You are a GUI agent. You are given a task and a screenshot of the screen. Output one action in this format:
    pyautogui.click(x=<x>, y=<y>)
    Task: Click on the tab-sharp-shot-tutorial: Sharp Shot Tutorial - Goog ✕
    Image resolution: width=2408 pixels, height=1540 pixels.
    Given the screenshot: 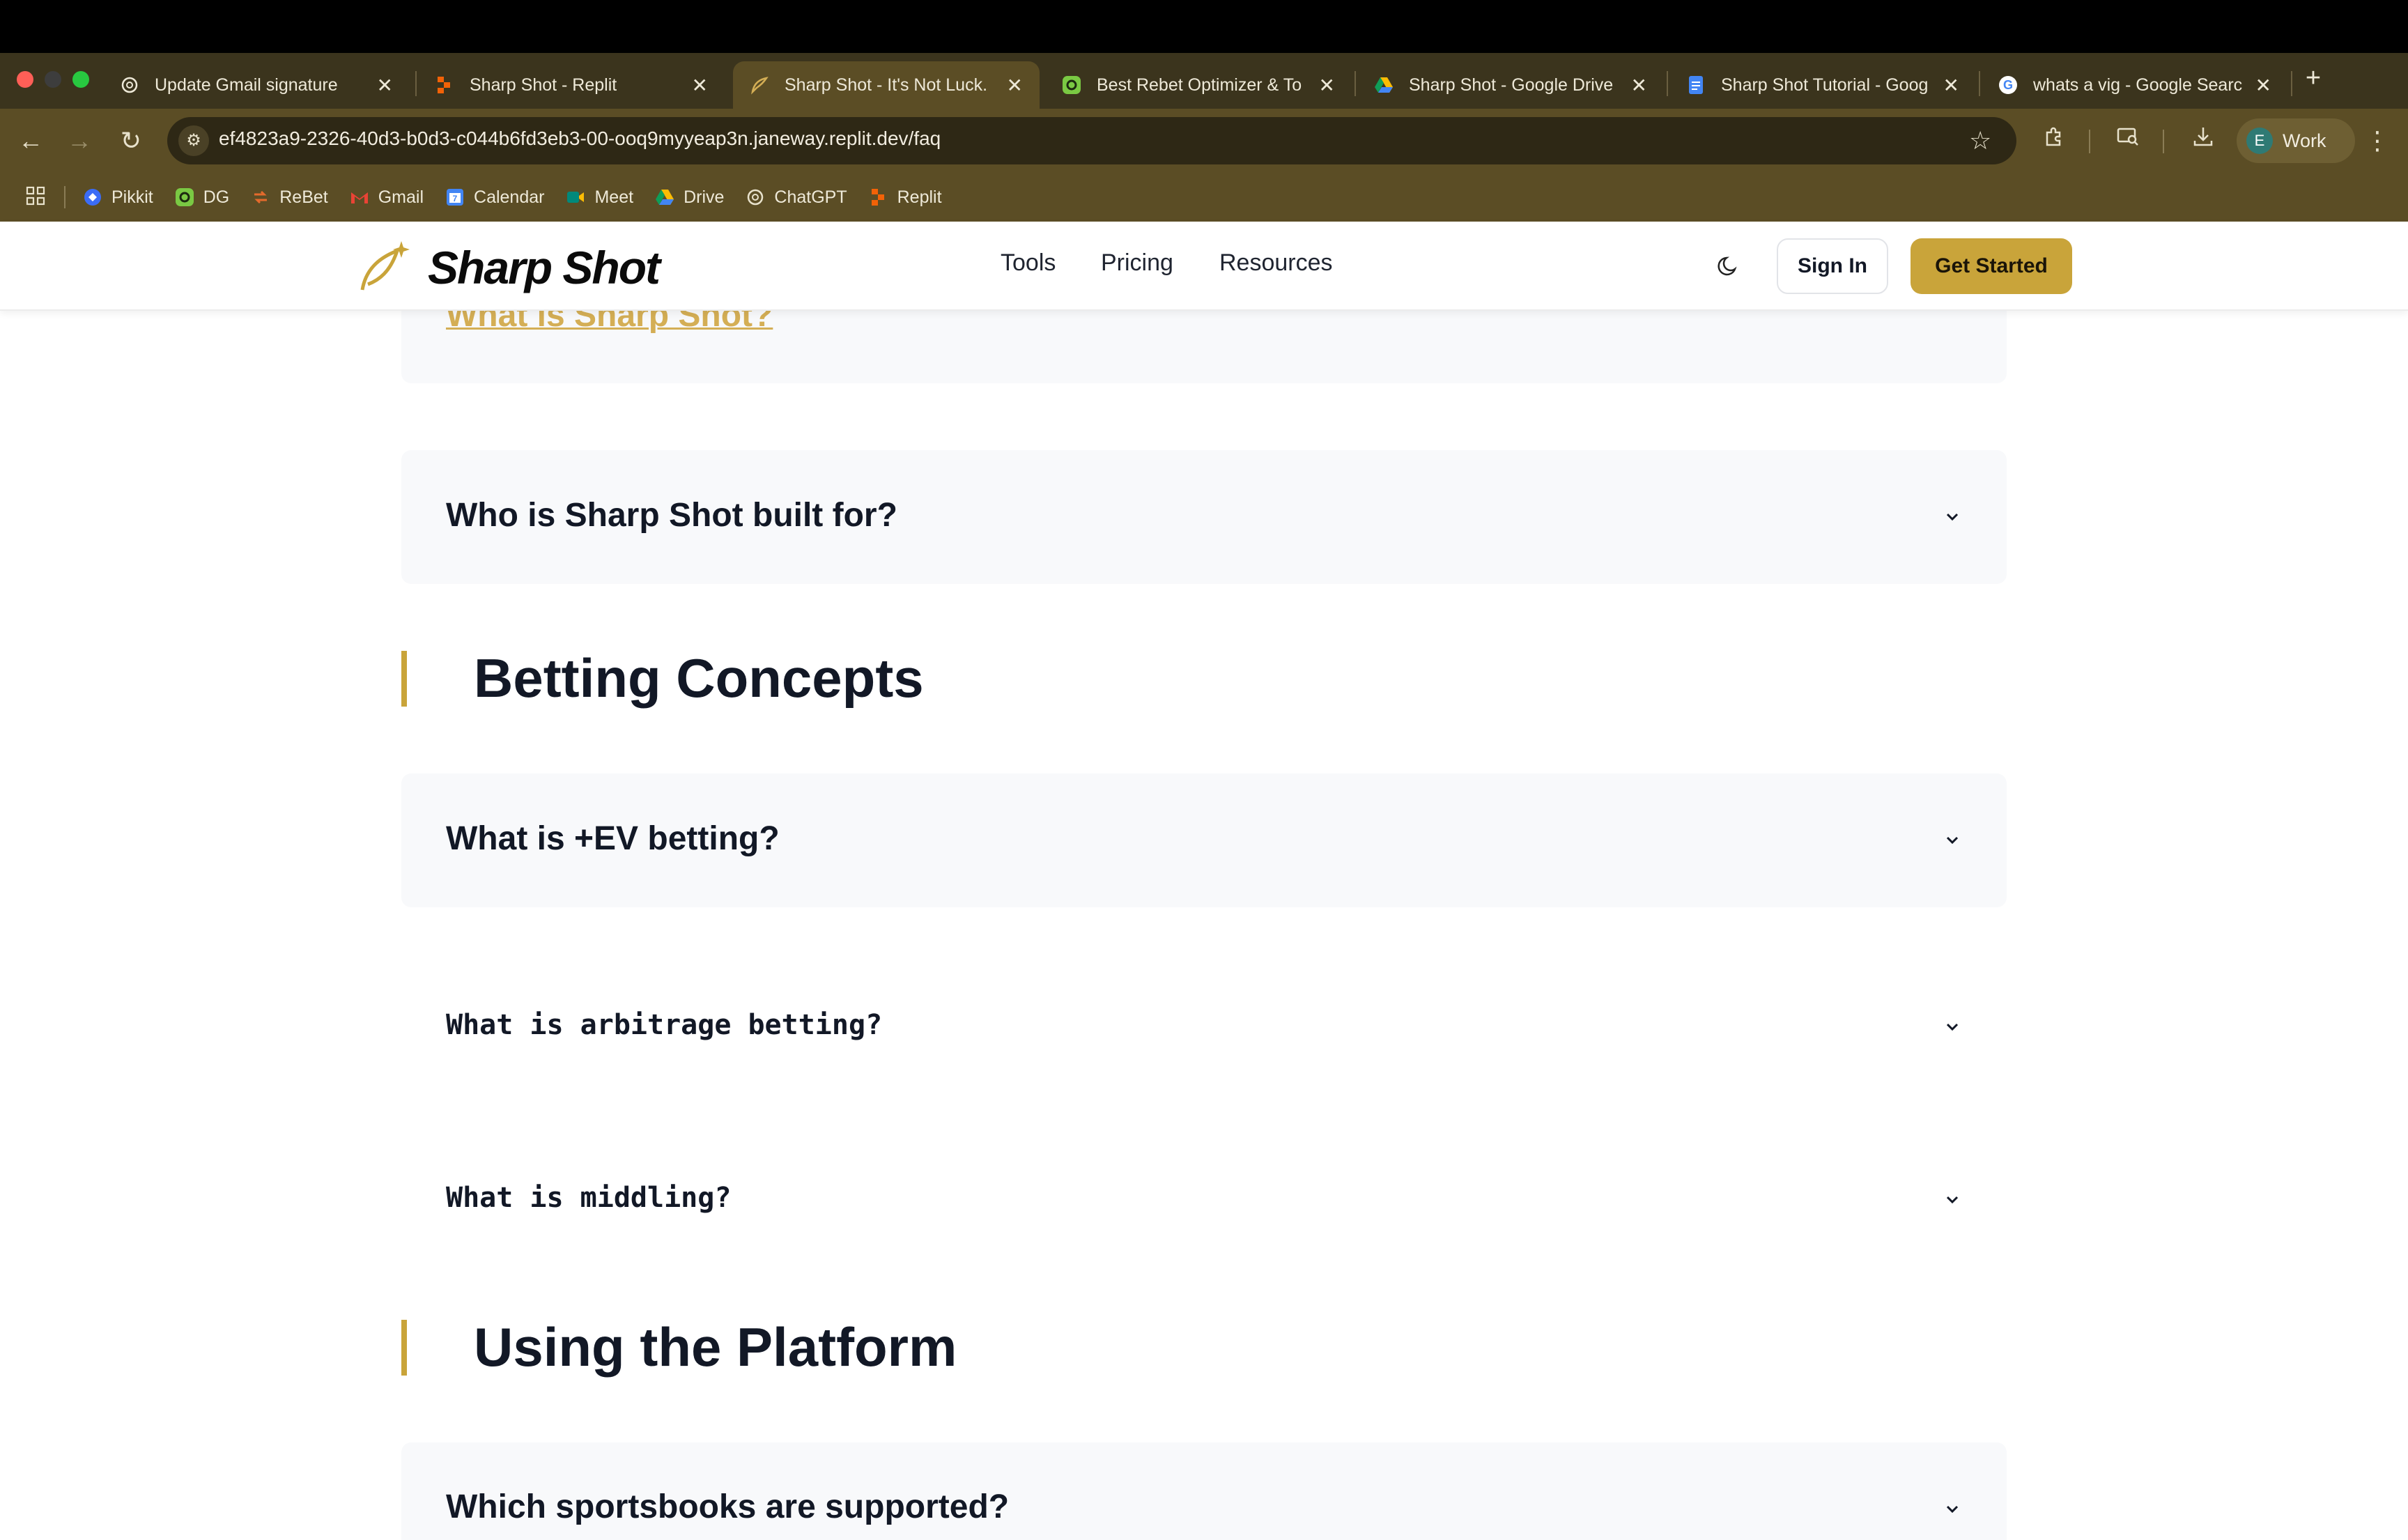 What is the action you would take?
    pyautogui.click(x=1823, y=85)
    